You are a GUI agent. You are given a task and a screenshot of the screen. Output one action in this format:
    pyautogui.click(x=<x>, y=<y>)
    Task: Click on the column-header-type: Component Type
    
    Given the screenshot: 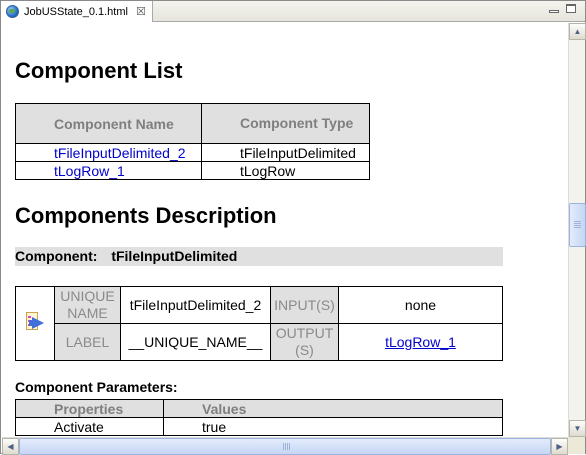 What is the action you would take?
    pyautogui.click(x=285, y=123)
    